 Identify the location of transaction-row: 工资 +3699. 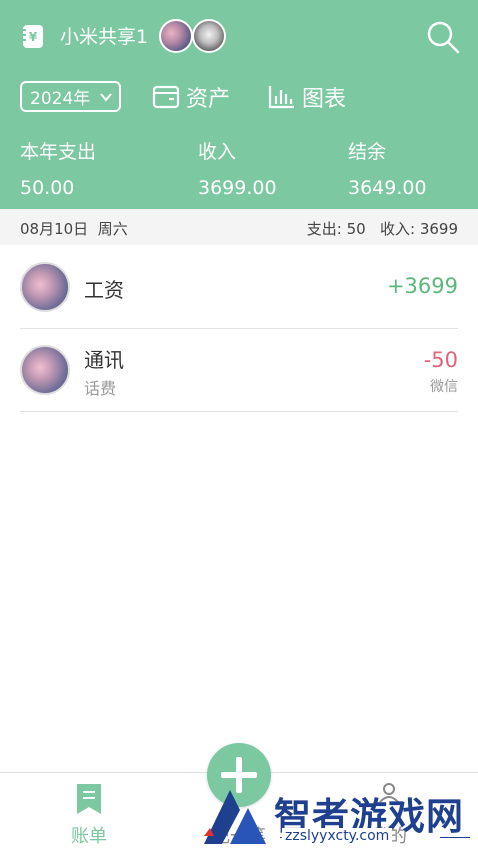
(239, 287).